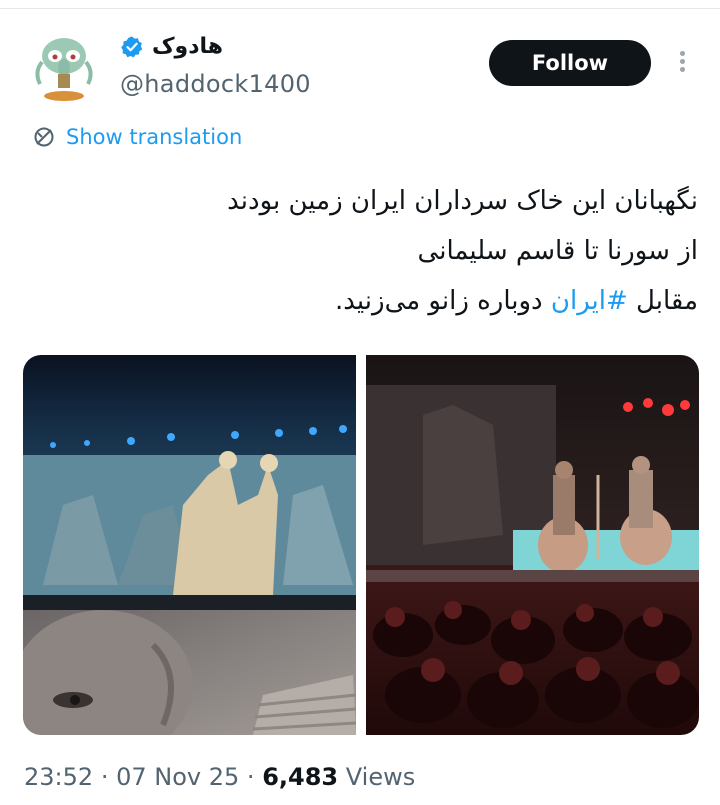 The width and height of the screenshot is (720, 805). Describe the element at coordinates (190, 672) in the screenshot. I see `media-image-face-relief` at that location.